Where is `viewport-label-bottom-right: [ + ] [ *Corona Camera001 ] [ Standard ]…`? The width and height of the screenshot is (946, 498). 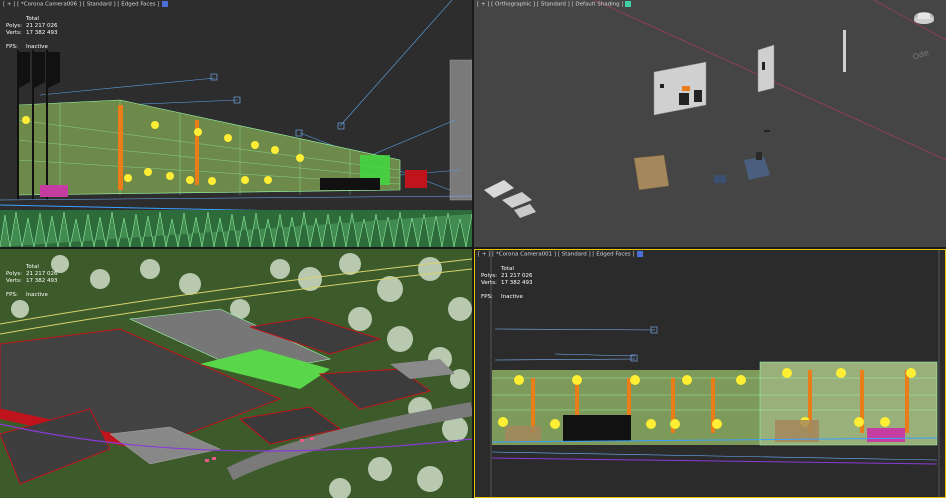 viewport-label-bottom-right: [ + ] [ *Corona Camera001 ] [ Standard ]… is located at coordinates (560, 254).